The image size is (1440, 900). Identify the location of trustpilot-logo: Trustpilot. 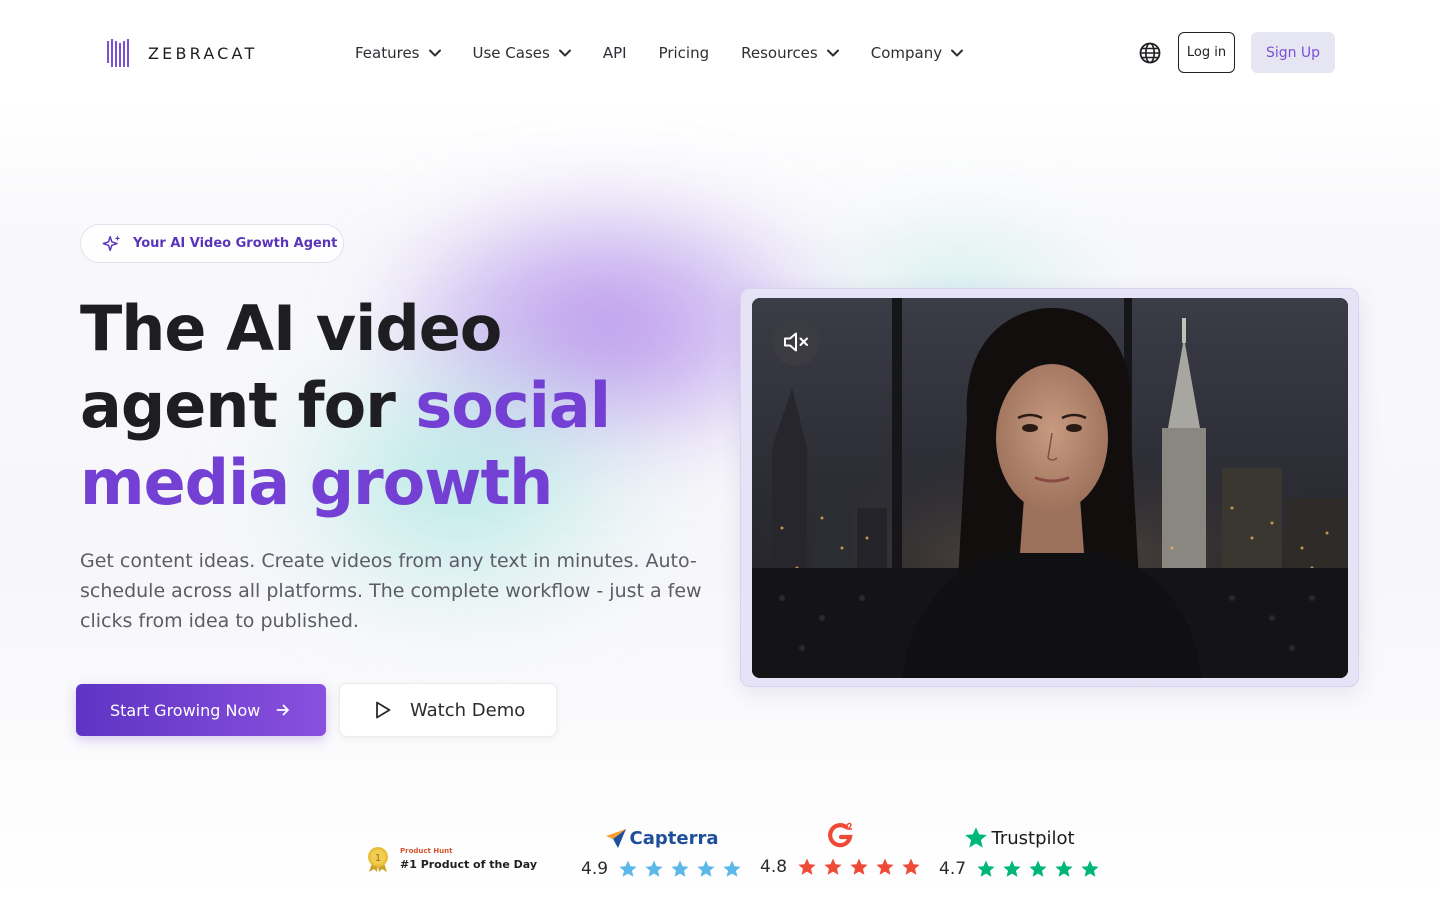
(1019, 838).